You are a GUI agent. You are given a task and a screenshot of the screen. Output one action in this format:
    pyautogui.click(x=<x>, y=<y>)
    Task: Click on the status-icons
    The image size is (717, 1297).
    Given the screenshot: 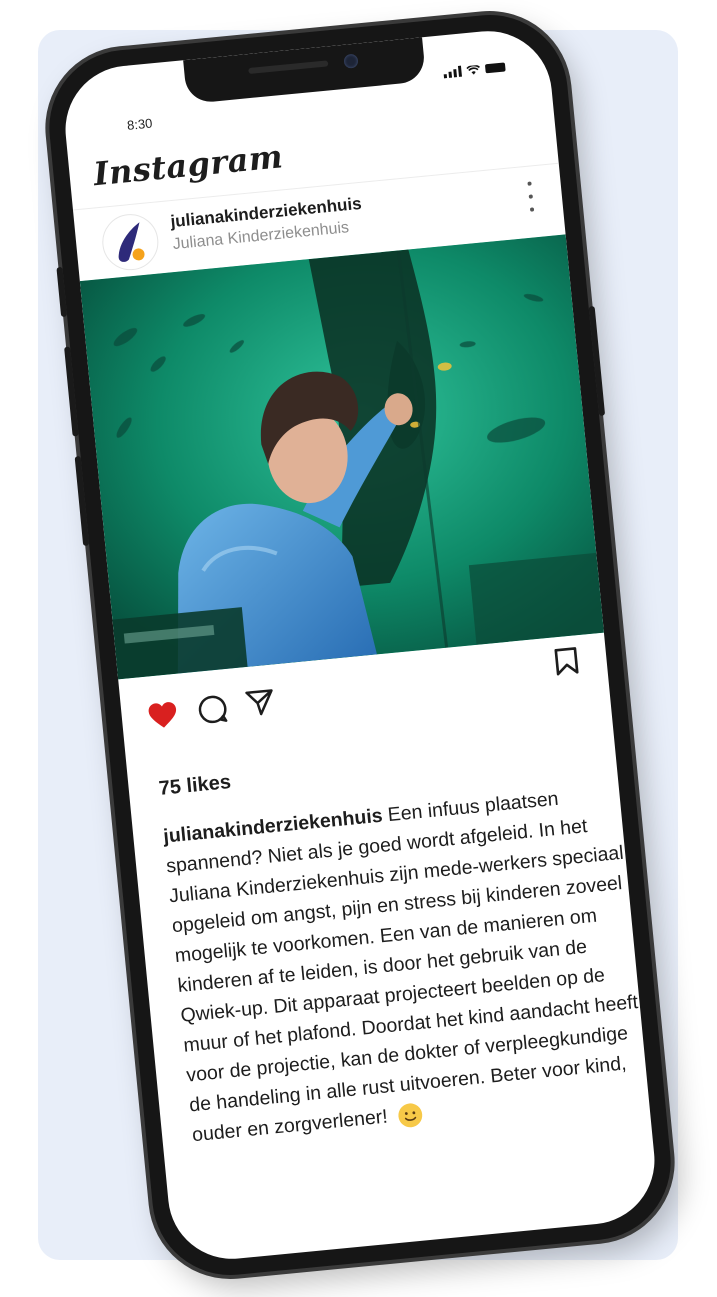 What is the action you would take?
    pyautogui.click(x=474, y=70)
    